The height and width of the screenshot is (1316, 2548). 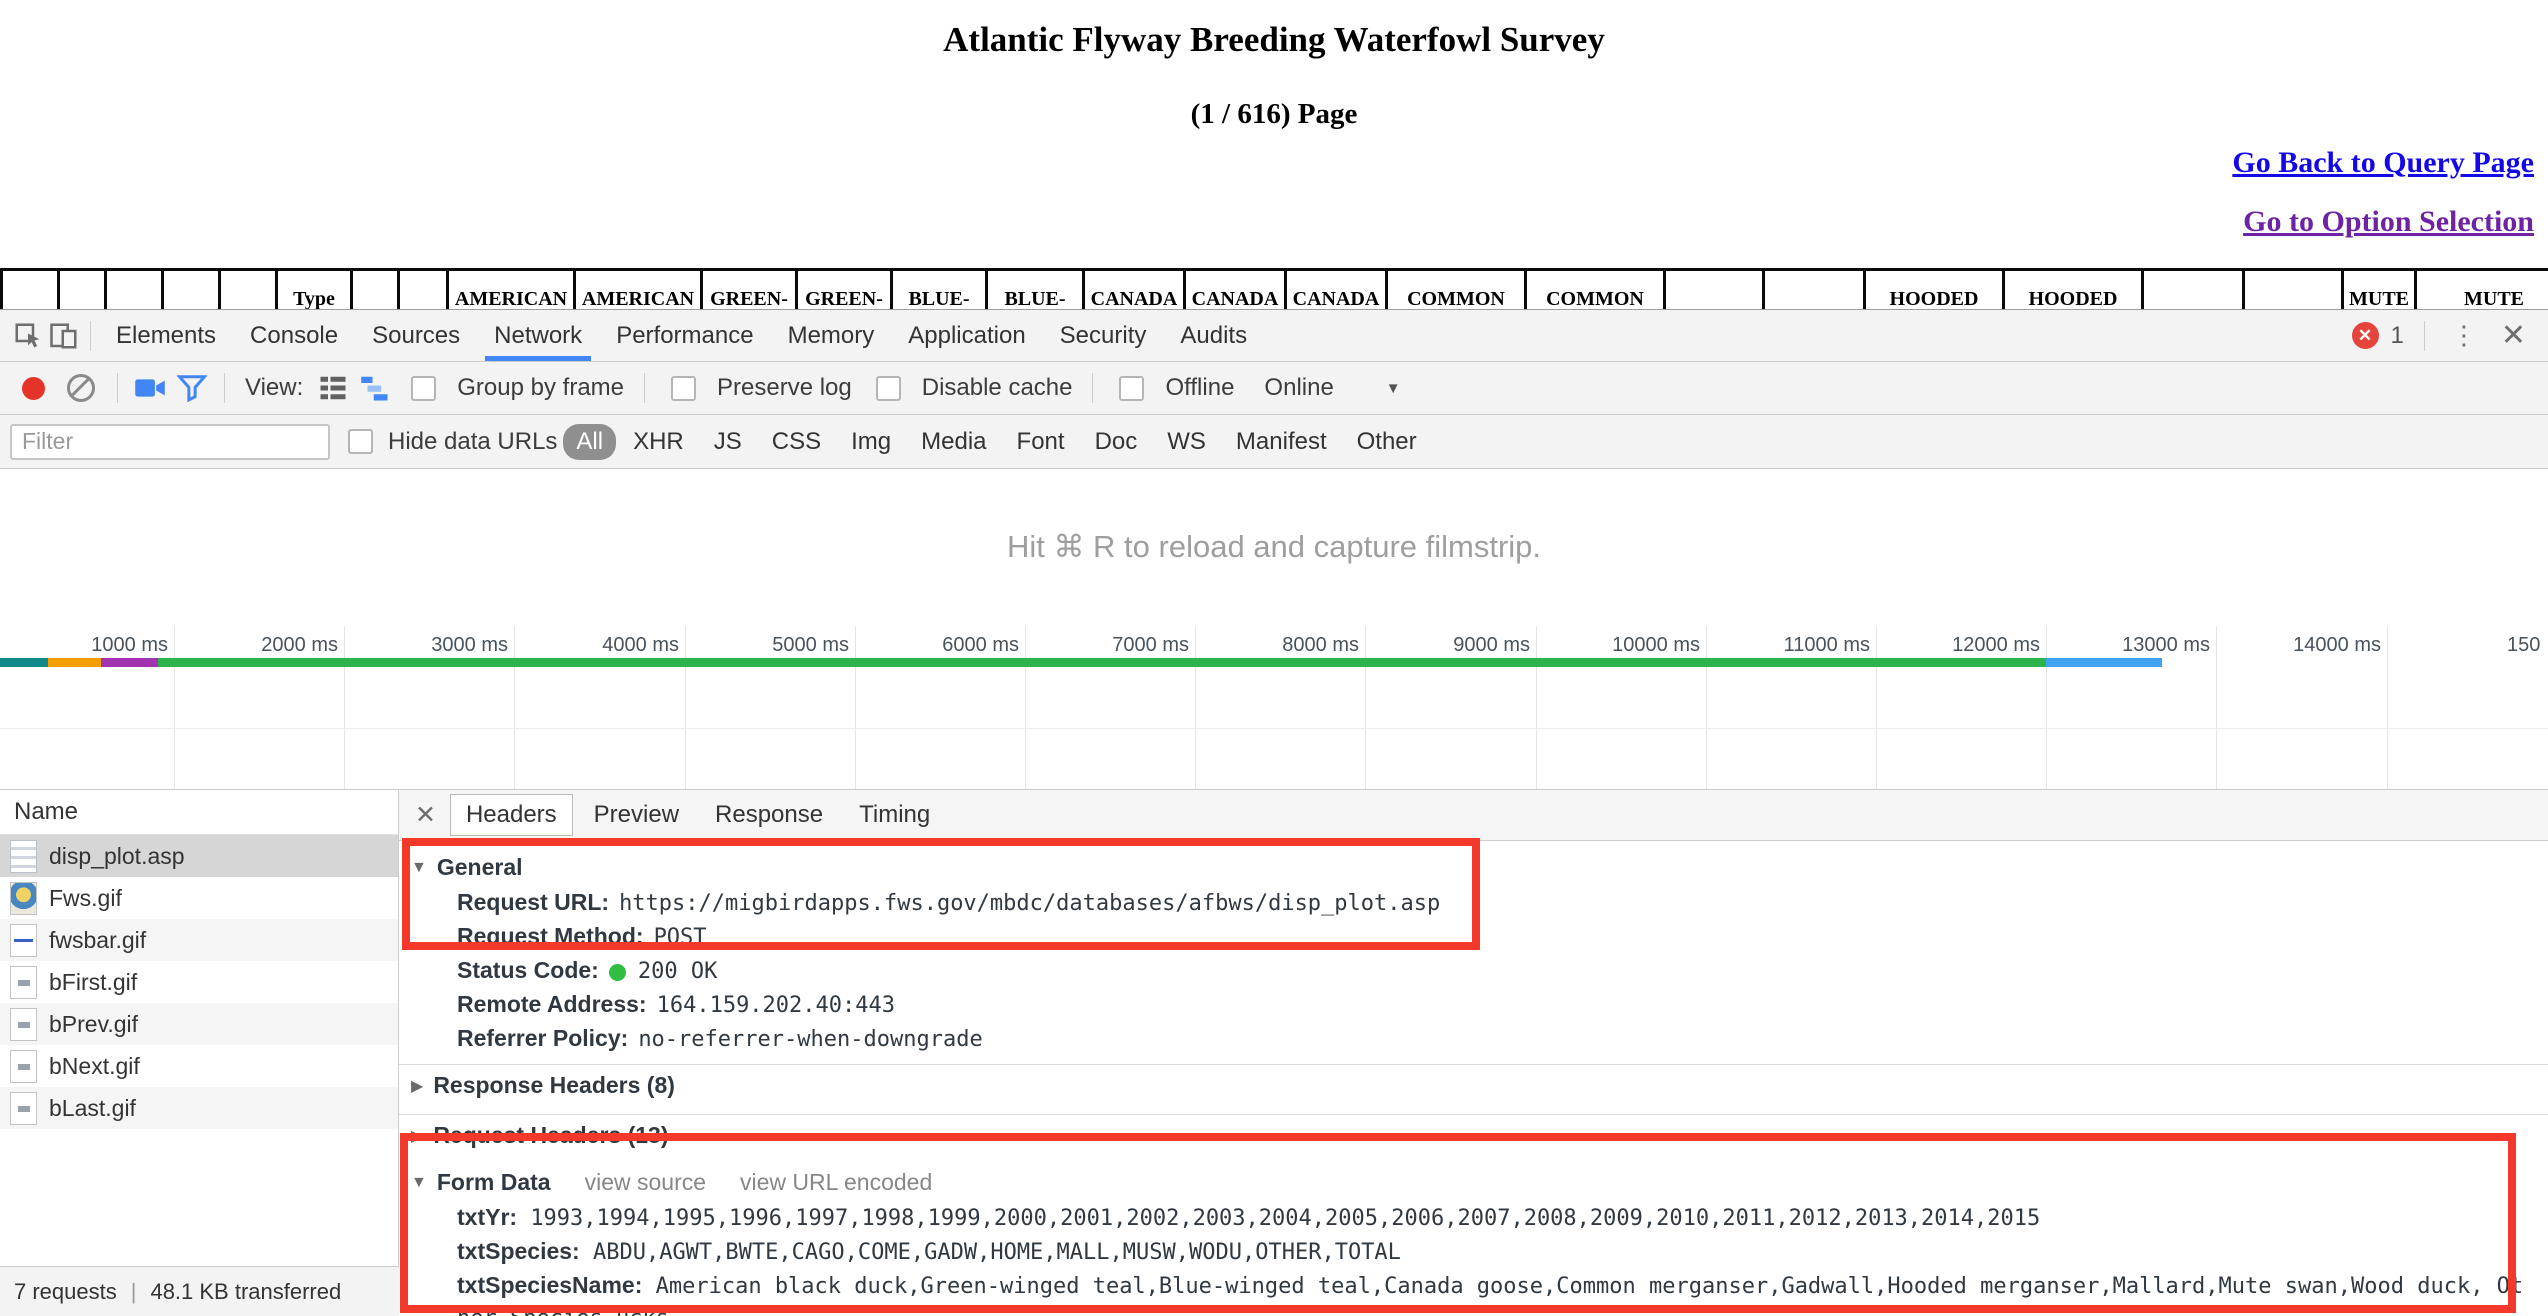 What do you see at coordinates (796, 442) in the screenshot?
I see `resource-type-filter: CSS` at bounding box center [796, 442].